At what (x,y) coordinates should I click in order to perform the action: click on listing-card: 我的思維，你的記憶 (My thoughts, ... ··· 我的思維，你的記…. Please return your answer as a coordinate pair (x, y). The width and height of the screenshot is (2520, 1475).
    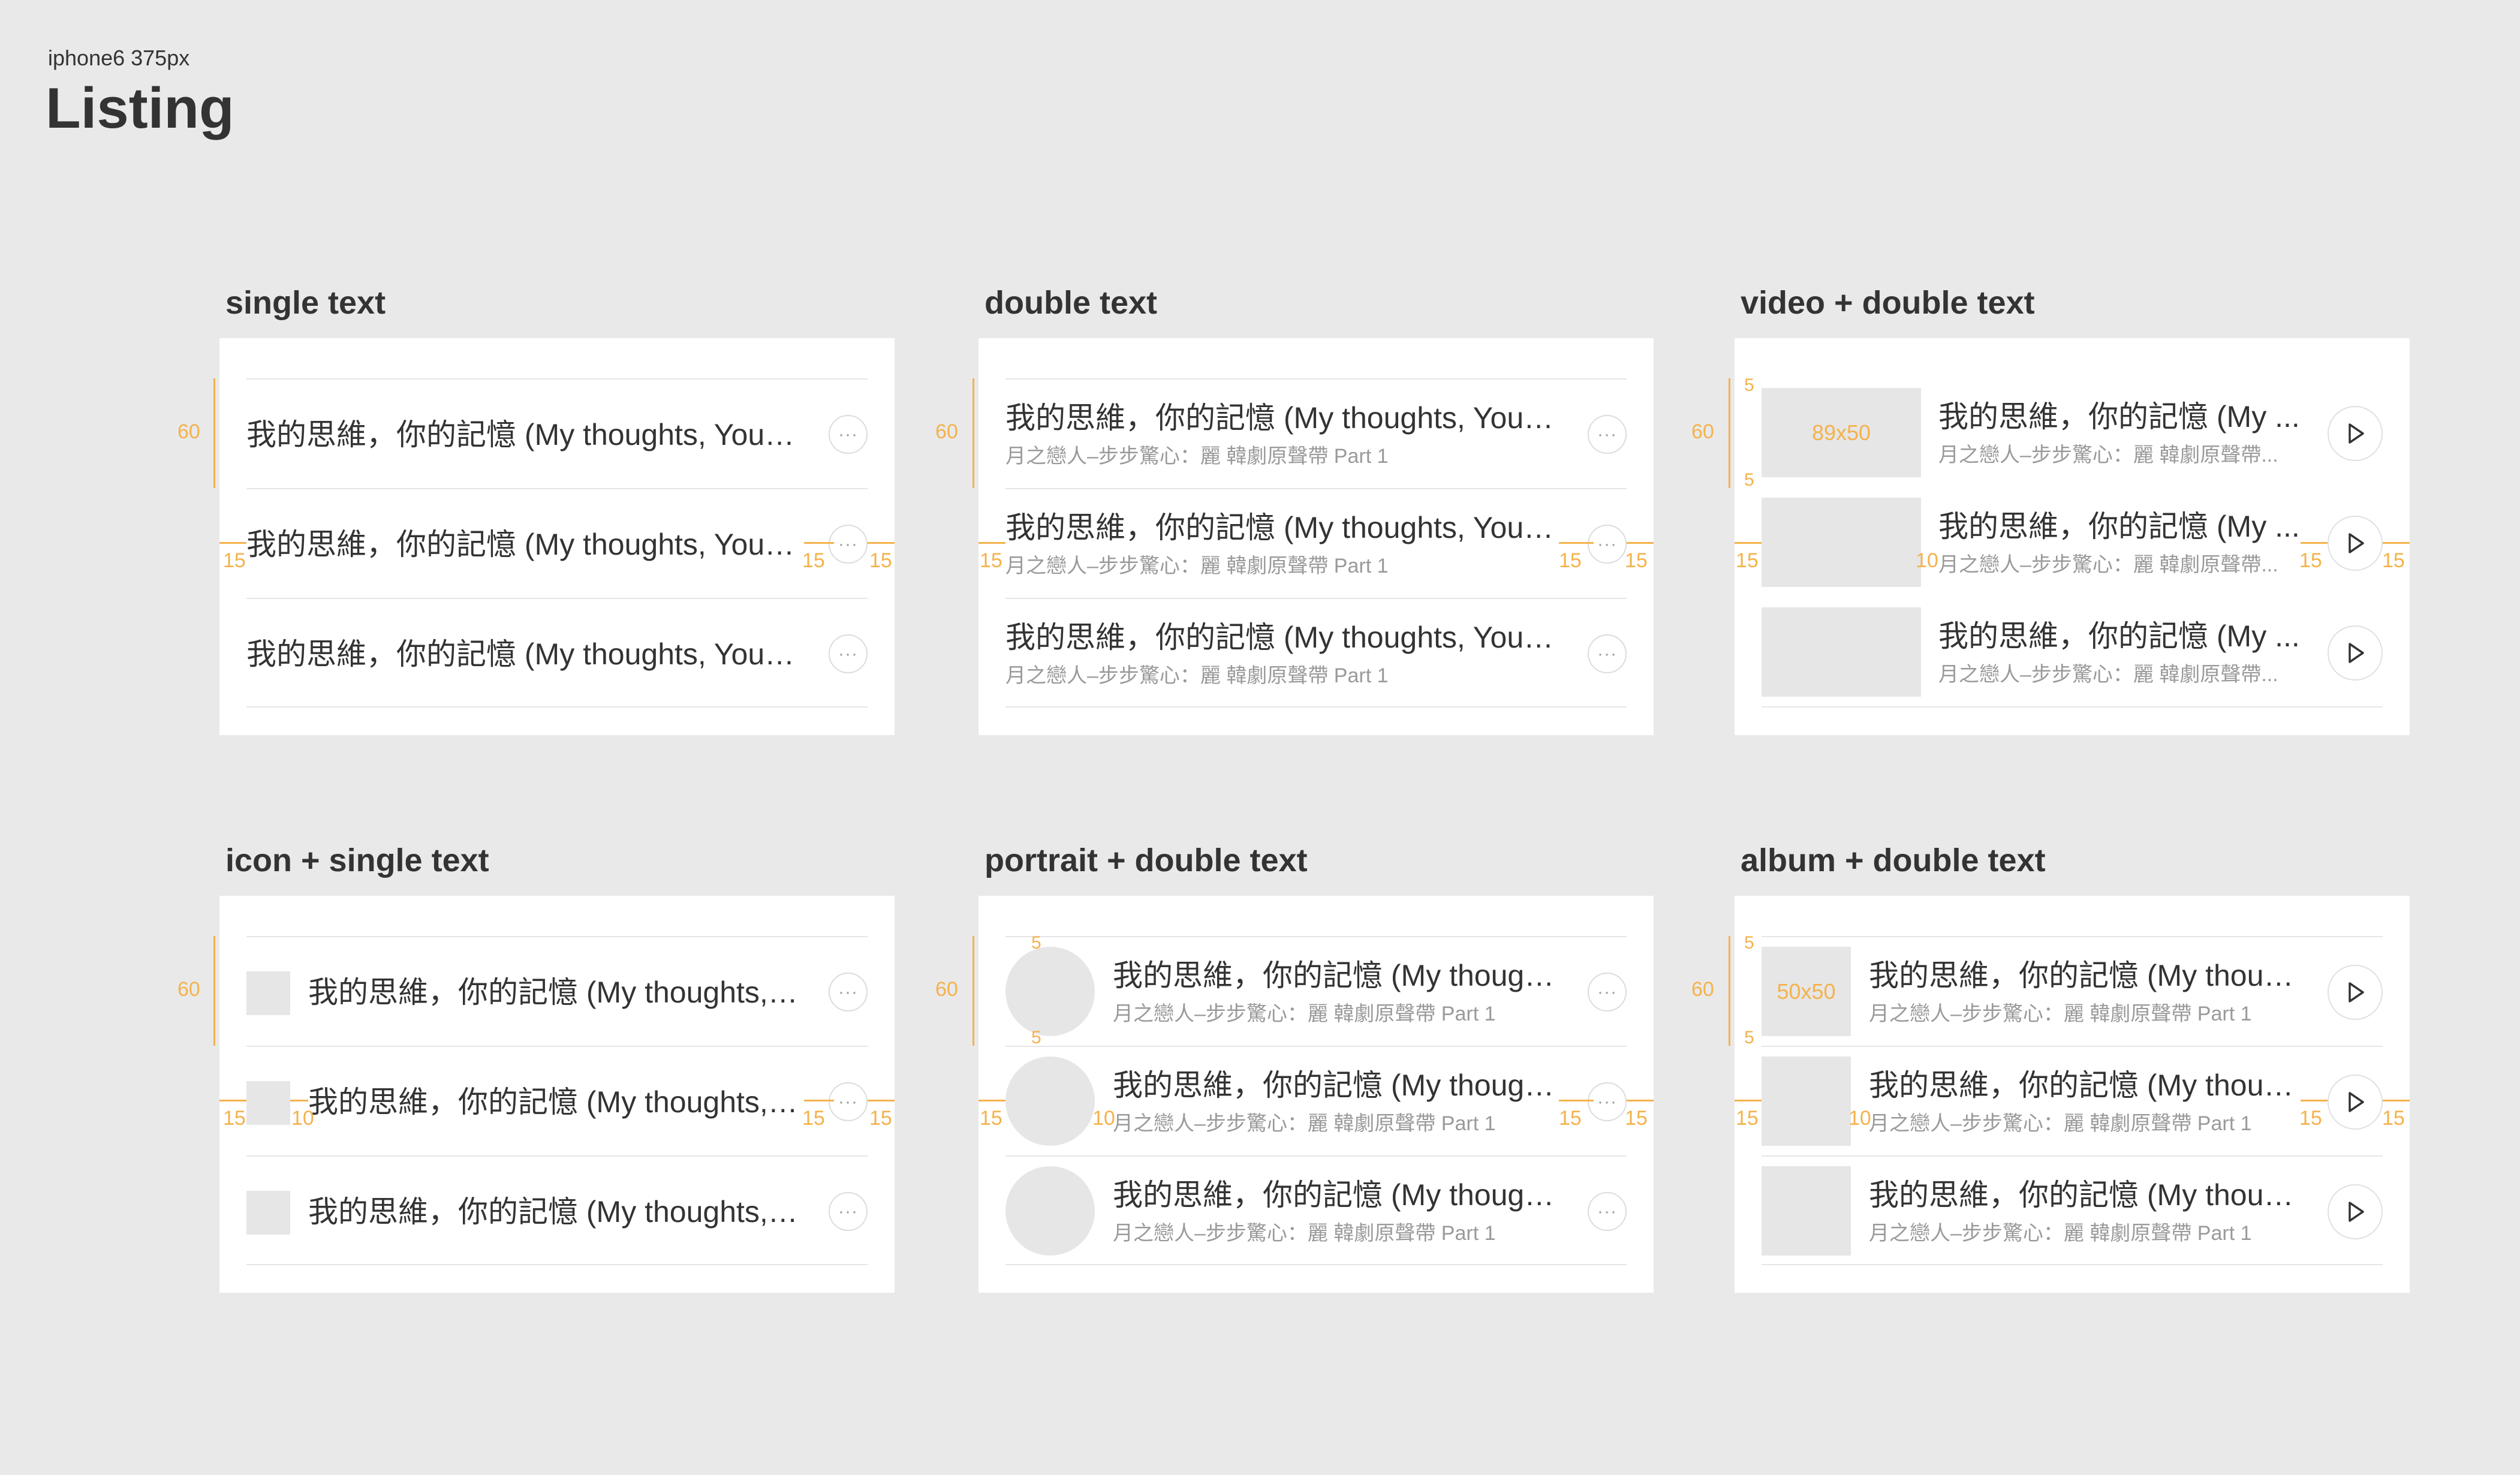
    Looking at the image, I should click on (536, 1094).